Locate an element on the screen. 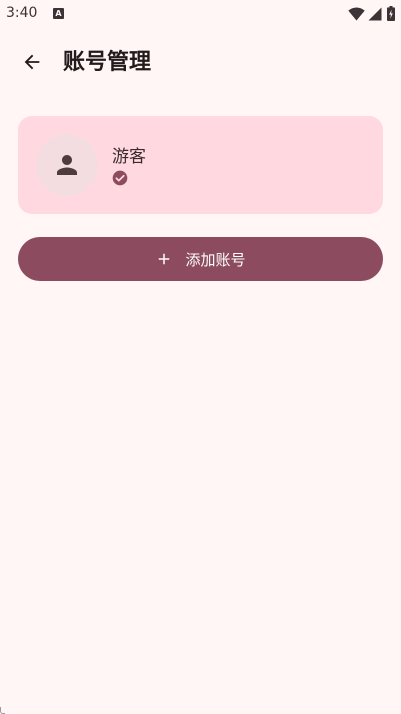 The image size is (401, 714). add-account-button: 添加账号 is located at coordinates (200, 259).